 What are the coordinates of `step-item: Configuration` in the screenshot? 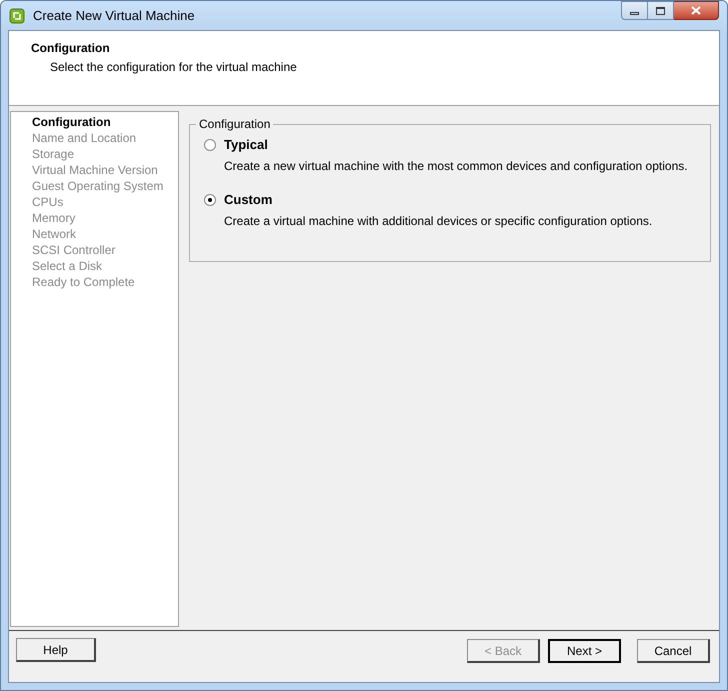 It's located at (72, 122).